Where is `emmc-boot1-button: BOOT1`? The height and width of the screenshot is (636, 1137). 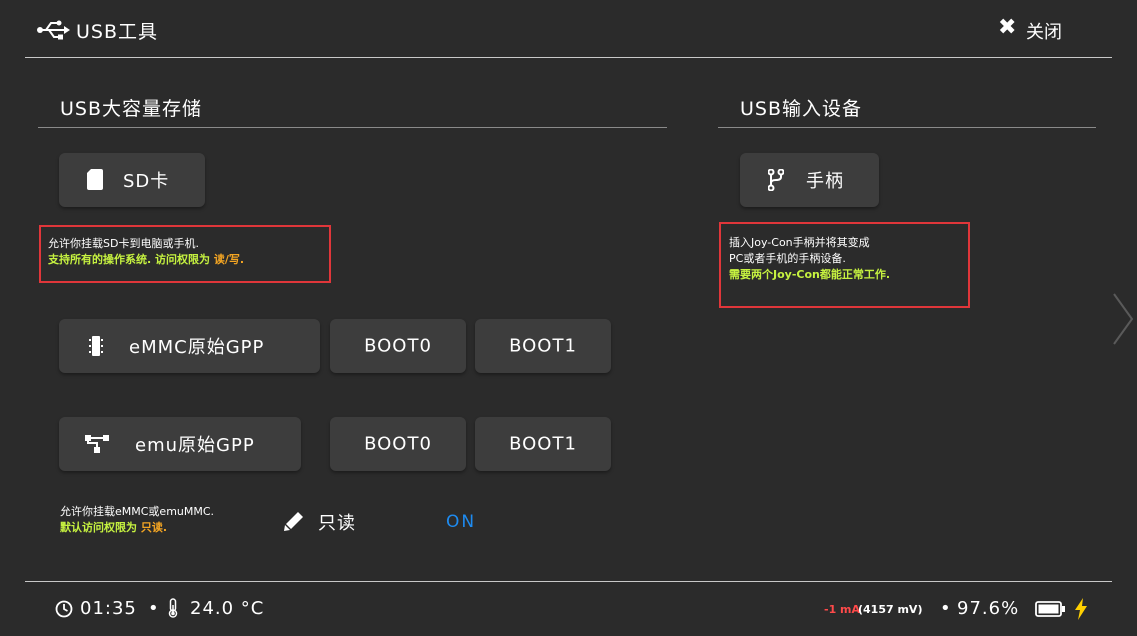
emmc-boot1-button: BOOT1 is located at coordinates (543, 346).